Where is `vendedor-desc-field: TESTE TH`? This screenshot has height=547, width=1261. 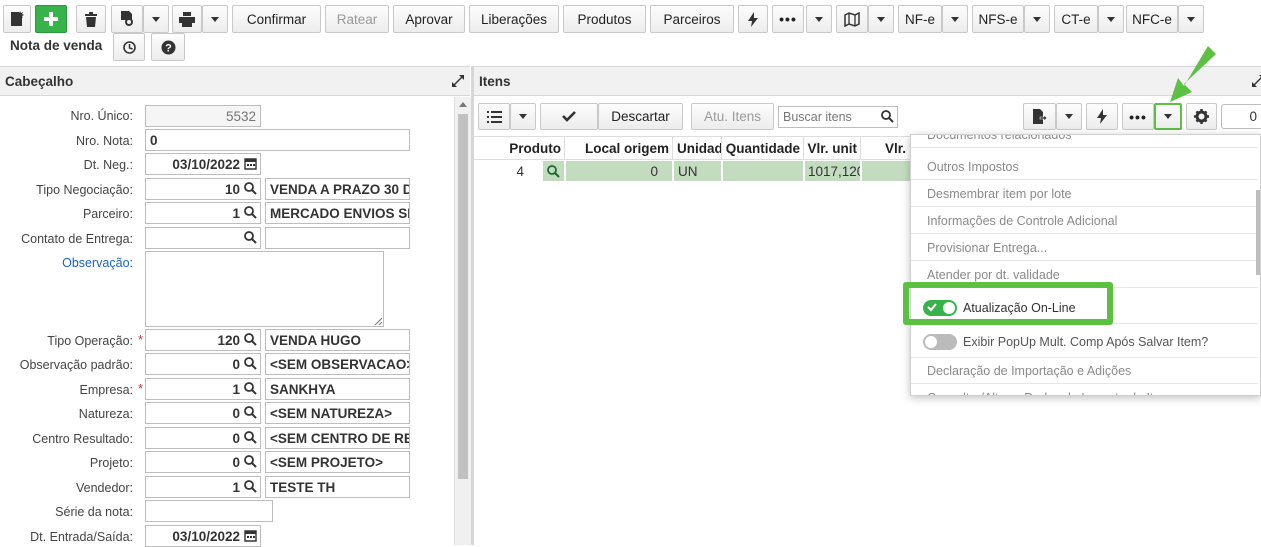
vendedor-desc-field: TESTE TH is located at coordinates (337, 487).